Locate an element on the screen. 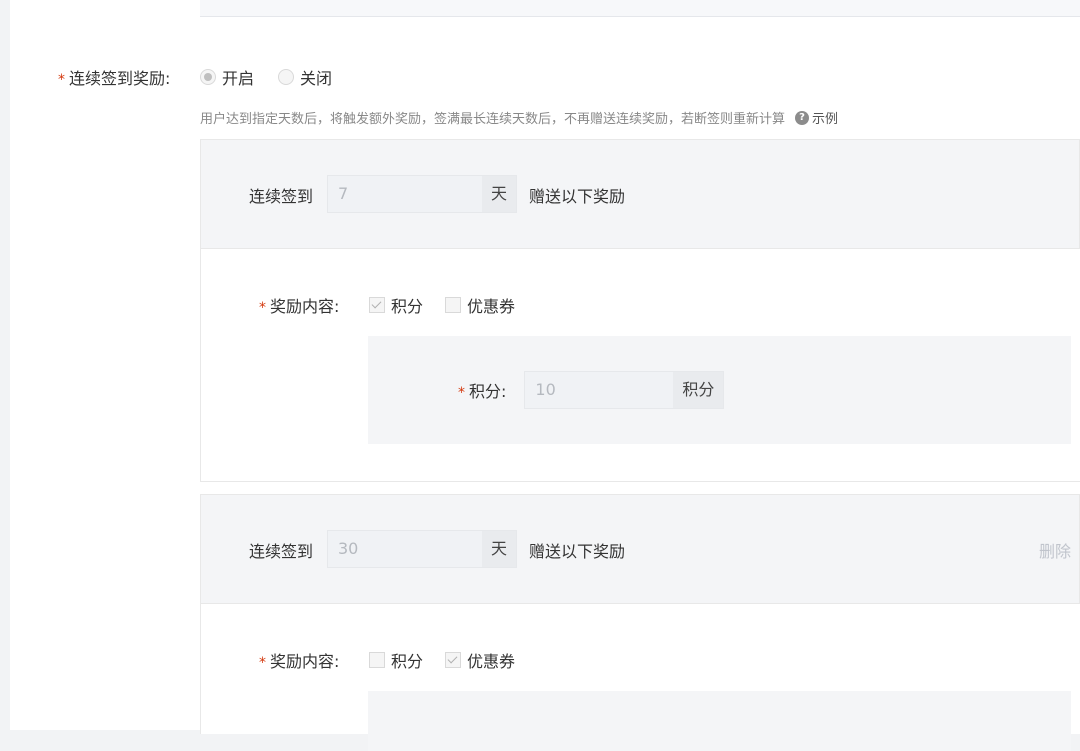 This screenshot has width=1080, height=751. continuous-reward-toggle: 开启 关闭 is located at coordinates (266, 77).